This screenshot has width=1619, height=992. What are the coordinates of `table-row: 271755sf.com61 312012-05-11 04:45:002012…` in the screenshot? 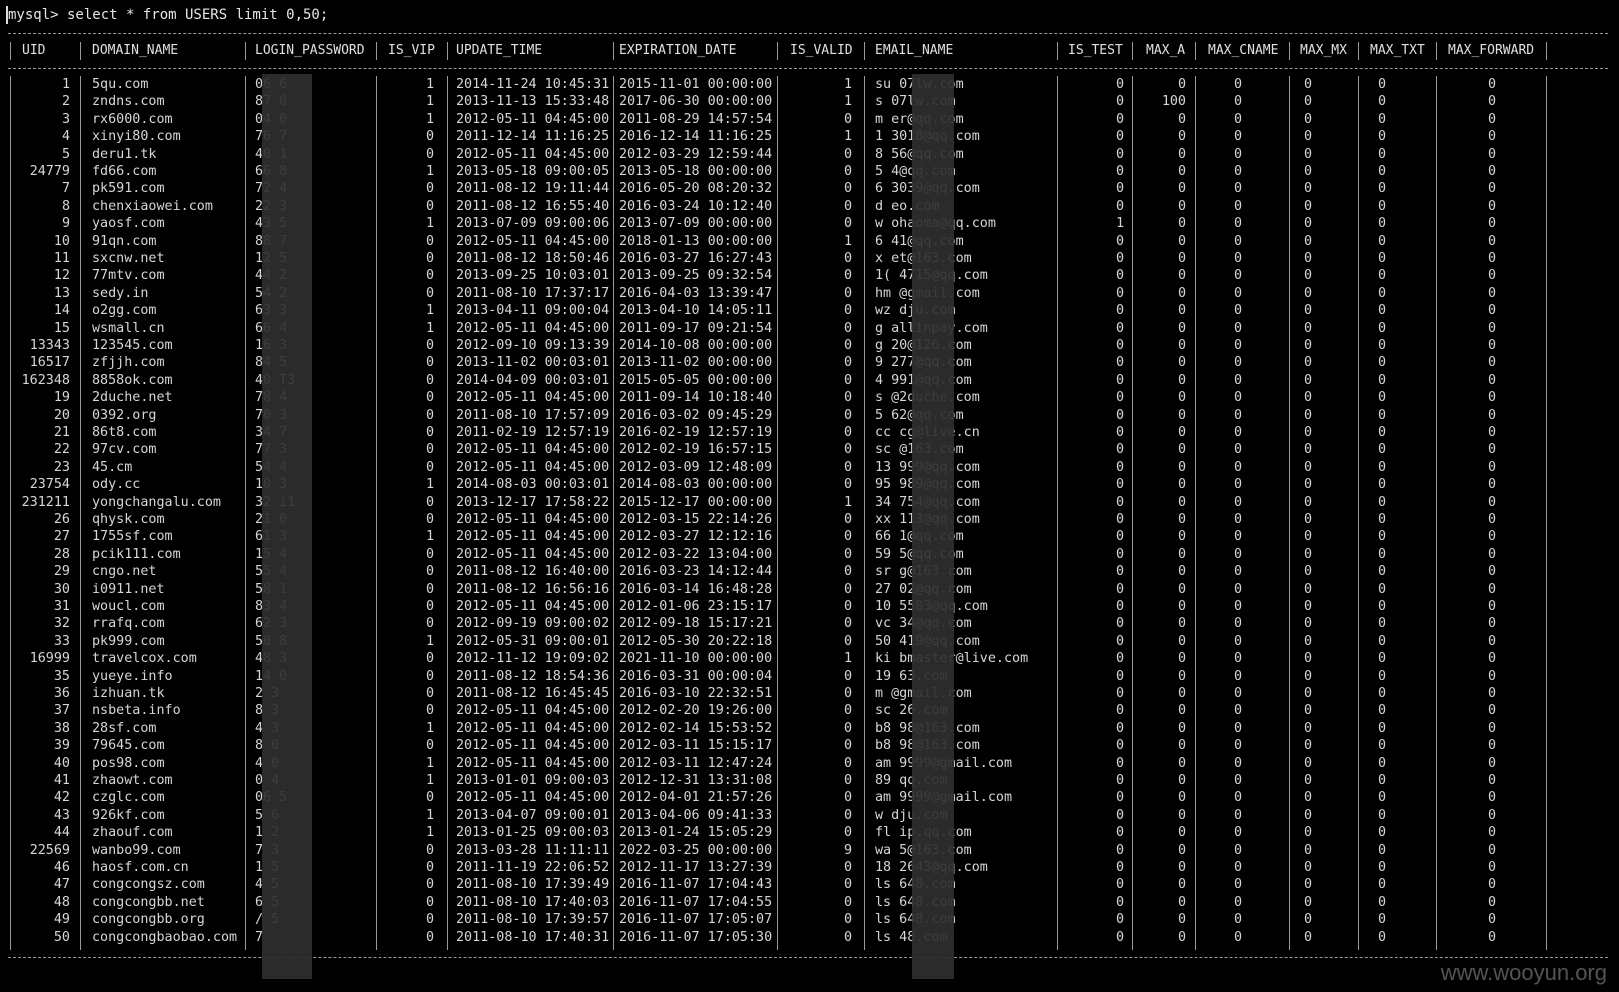 It's located at (809, 537).